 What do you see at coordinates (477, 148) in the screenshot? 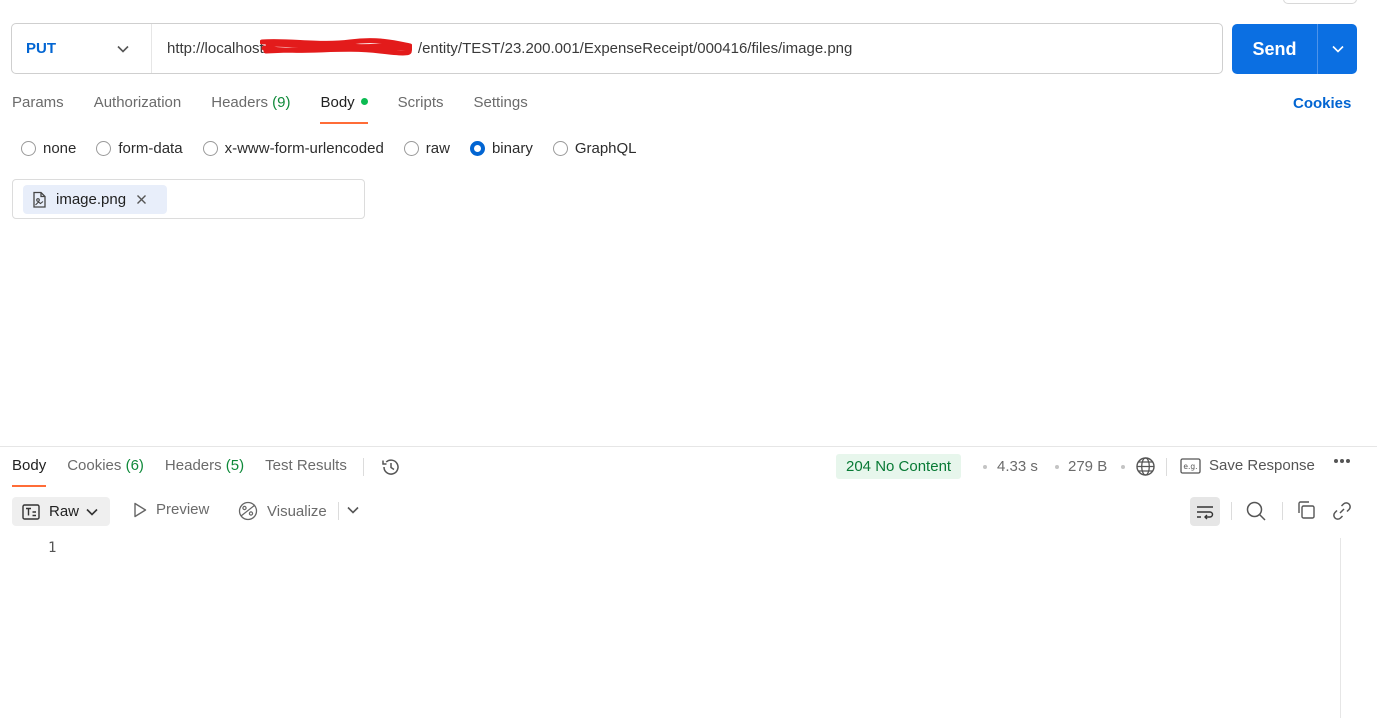
I see `radio-circle-selected` at bounding box center [477, 148].